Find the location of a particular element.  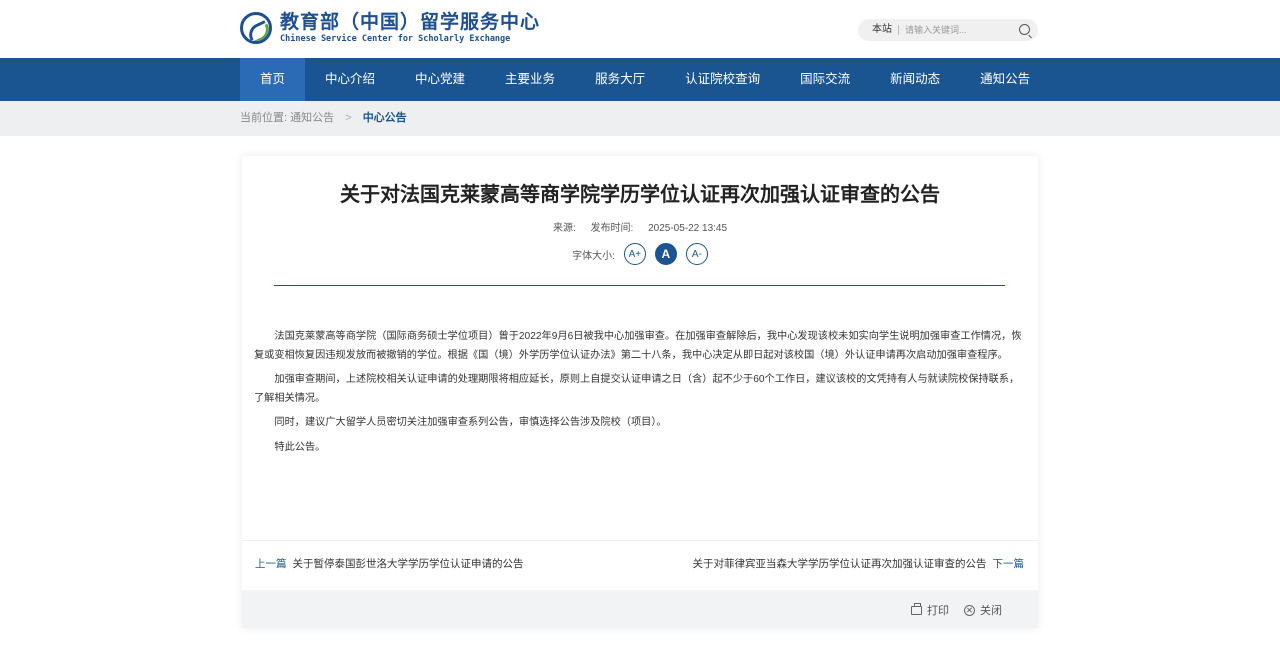

nav-item-notices: 通知公告 is located at coordinates (1005, 79).